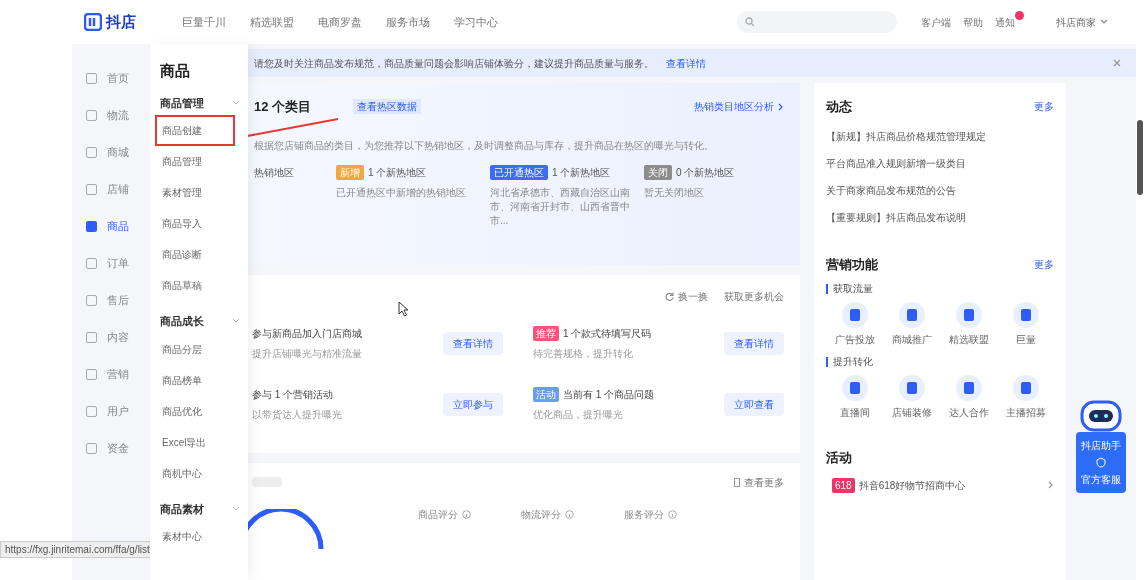 Image resolution: width=1146 pixels, height=580 pixels. What do you see at coordinates (754, 404) in the screenshot?
I see `action-button: 立即查看` at bounding box center [754, 404].